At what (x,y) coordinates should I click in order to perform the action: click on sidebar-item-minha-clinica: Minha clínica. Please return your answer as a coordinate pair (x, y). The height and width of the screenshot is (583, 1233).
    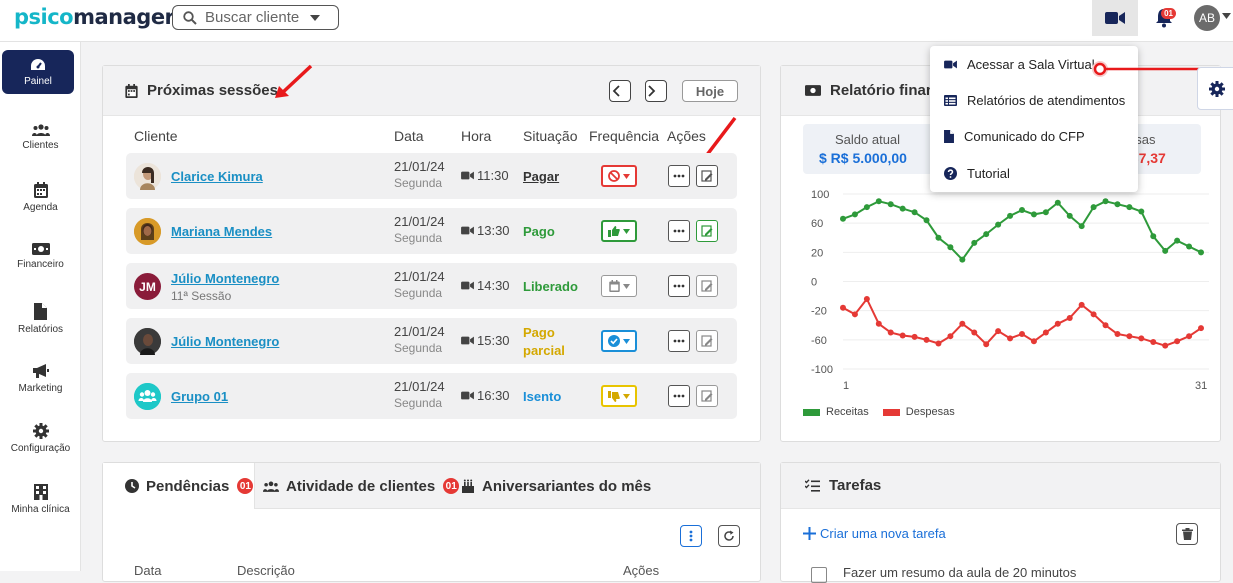
    Looking at the image, I should click on (40, 499).